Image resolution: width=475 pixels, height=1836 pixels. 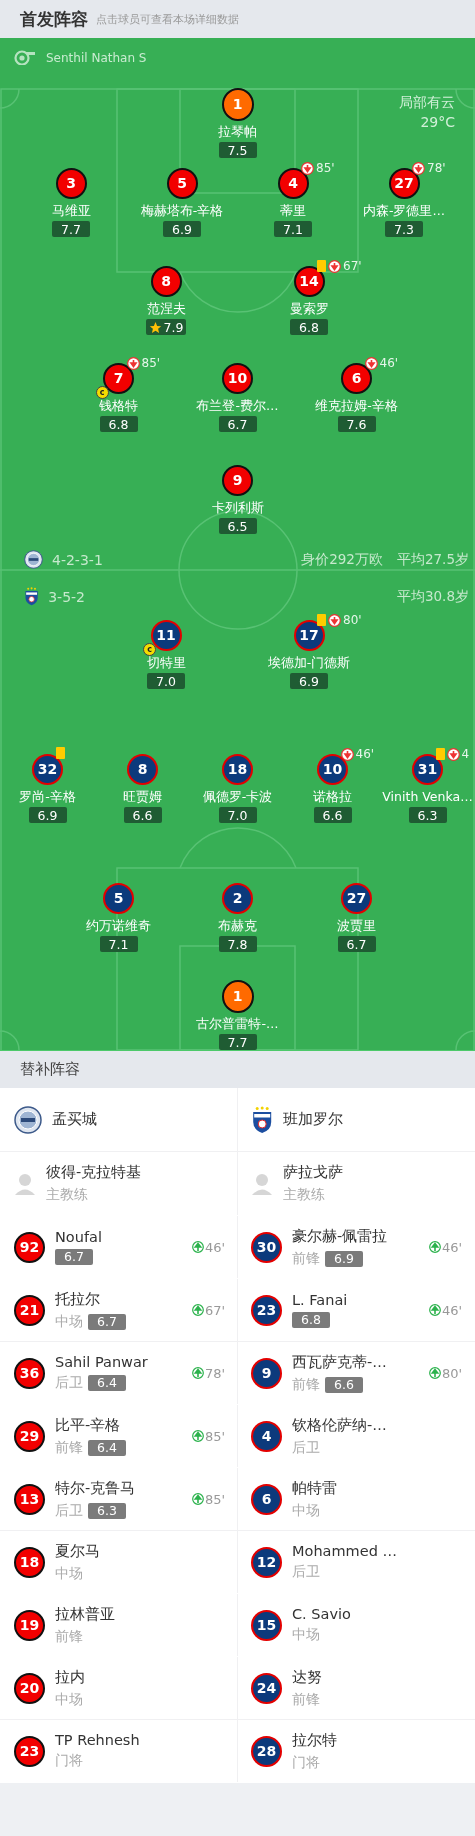 What do you see at coordinates (266, 1625) in the screenshot?
I see `player-number-badge: 15` at bounding box center [266, 1625].